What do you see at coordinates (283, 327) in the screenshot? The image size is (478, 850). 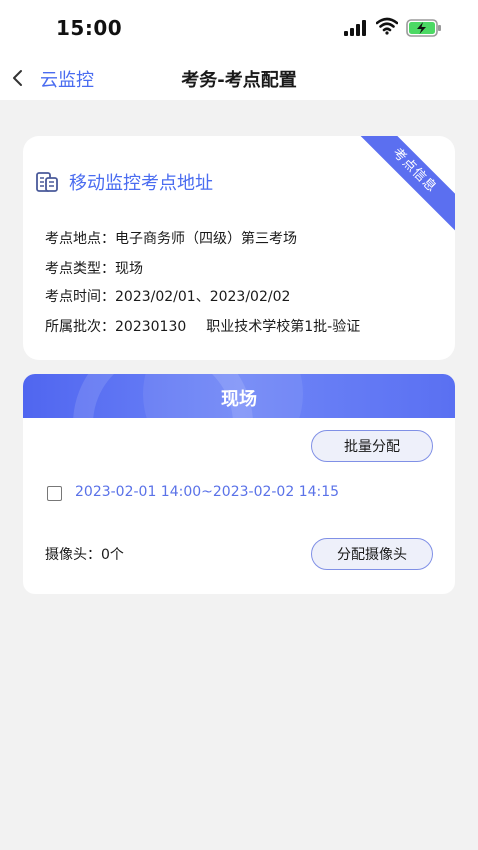 I see `batch-name: 职业技术学校第1批-验证` at bounding box center [283, 327].